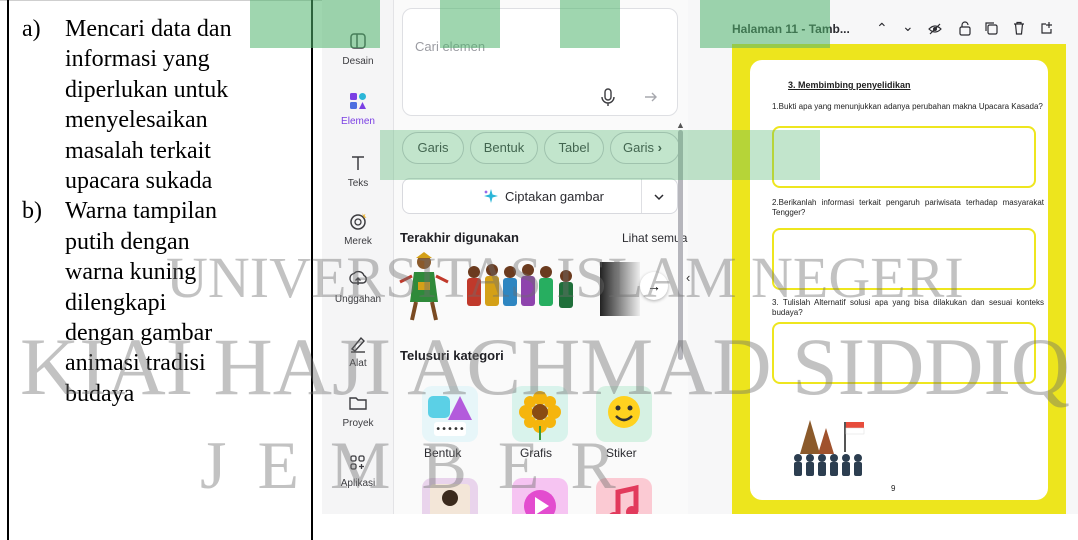 Image resolution: width=1078 pixels, height=540 pixels. I want to click on rail-label: Desain, so click(358, 61).